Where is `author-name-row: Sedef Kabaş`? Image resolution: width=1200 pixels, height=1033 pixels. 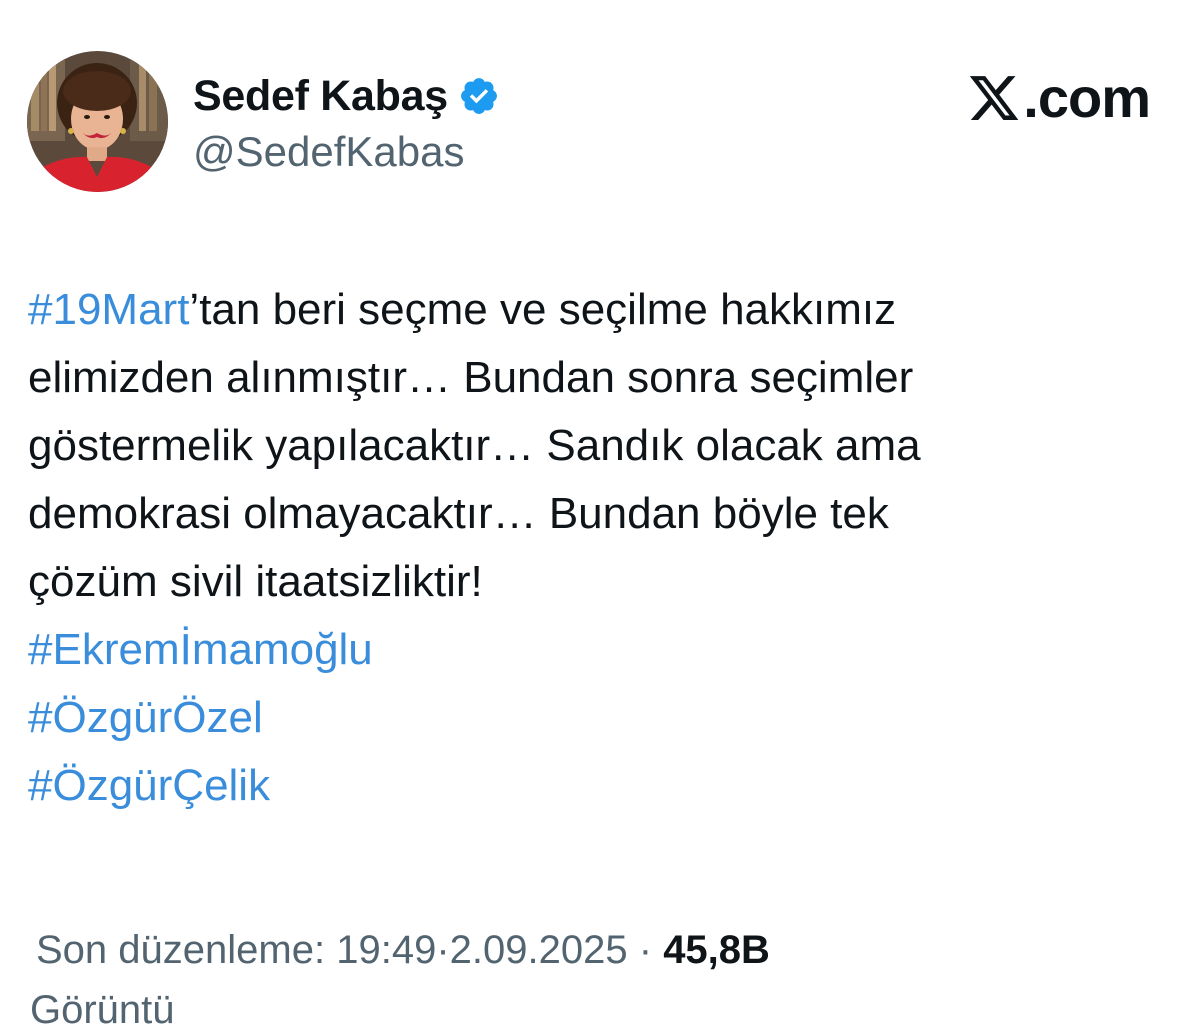
author-name-row: Sedef Kabaş is located at coordinates (346, 96).